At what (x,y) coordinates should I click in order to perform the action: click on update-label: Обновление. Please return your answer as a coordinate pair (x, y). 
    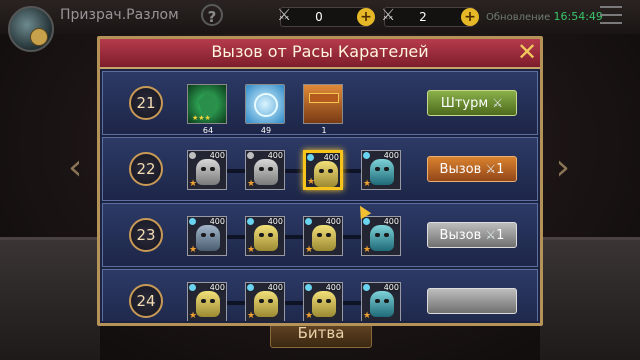
    Looking at the image, I should click on (518, 17).